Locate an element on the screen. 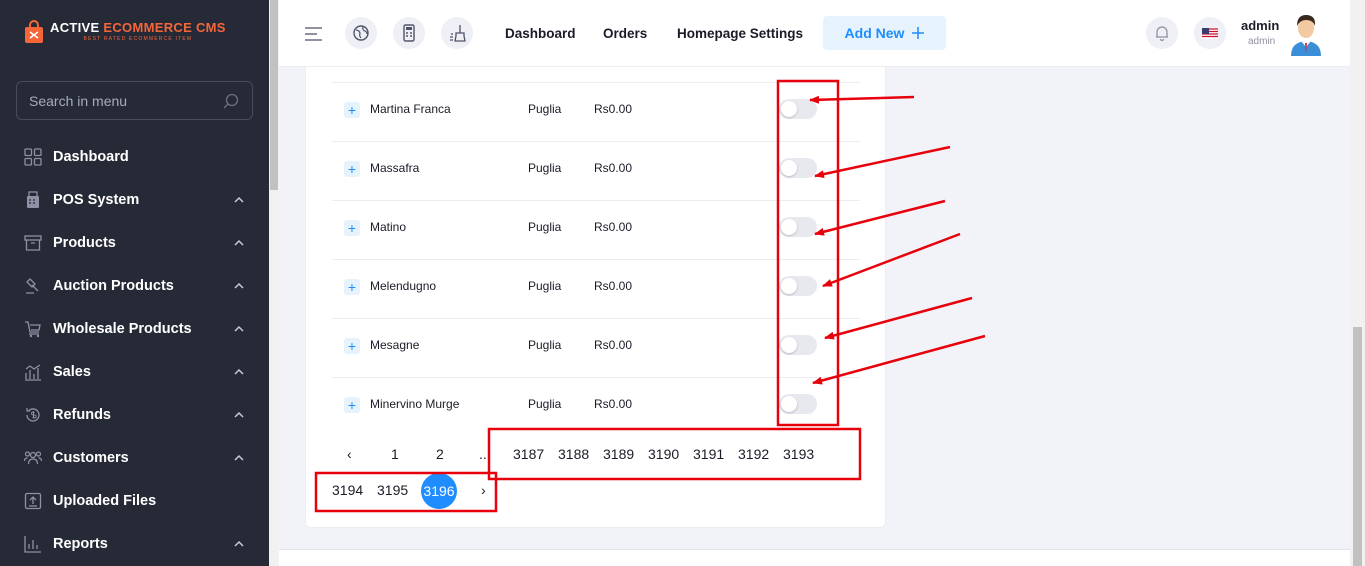  pagination-current-page: 3196 is located at coordinates (439, 491).